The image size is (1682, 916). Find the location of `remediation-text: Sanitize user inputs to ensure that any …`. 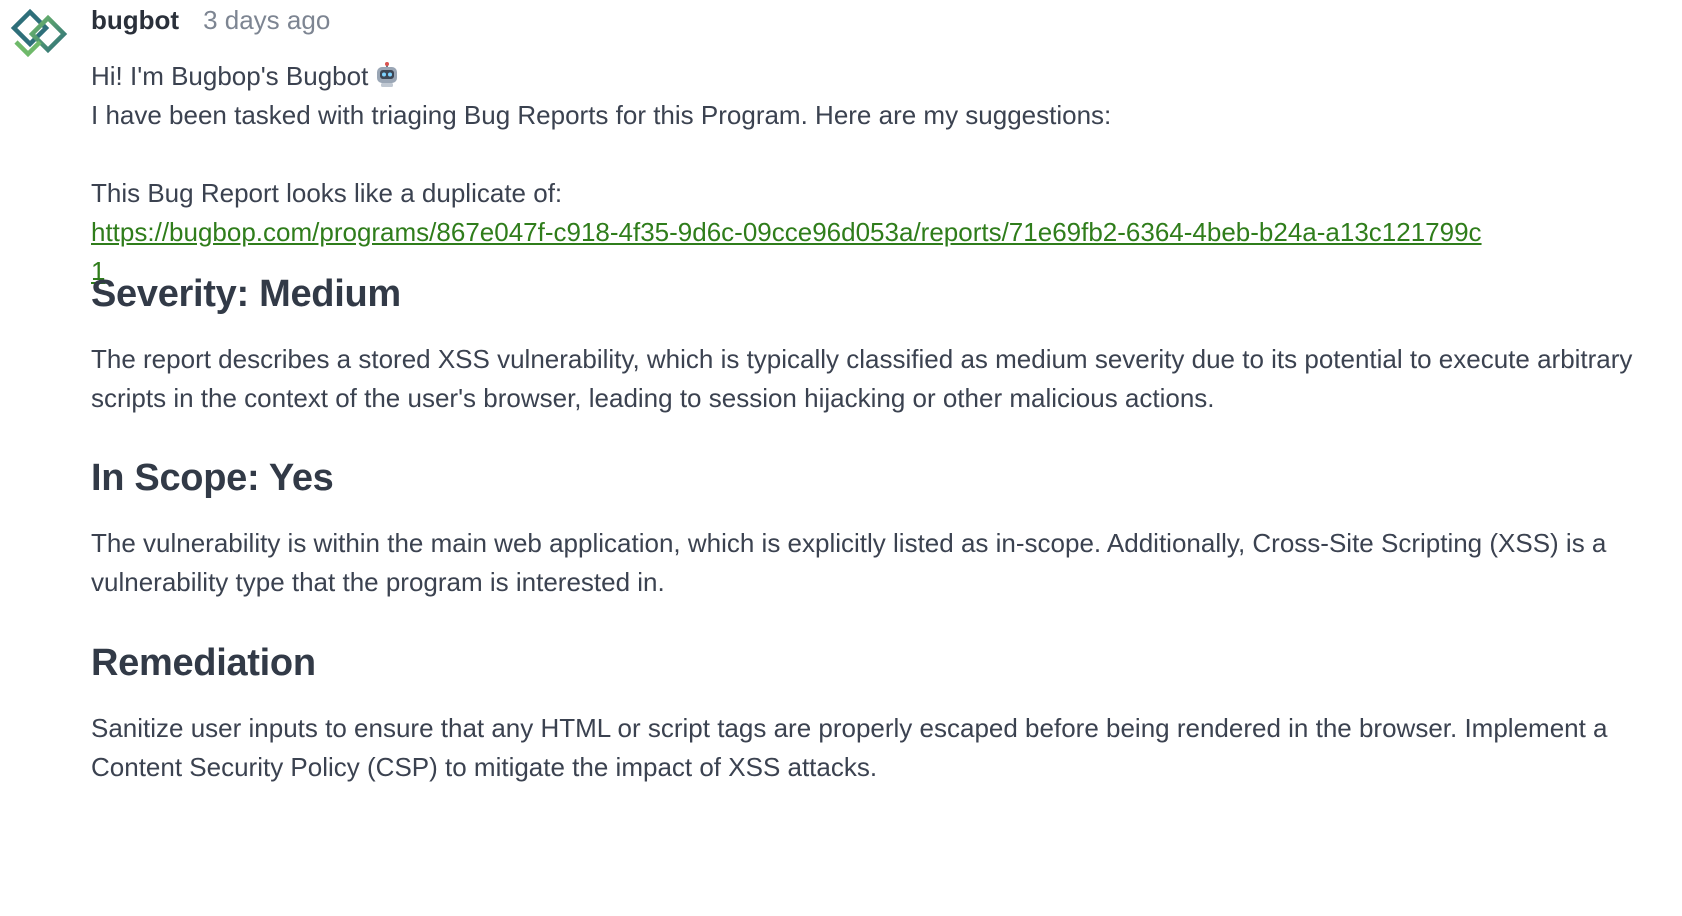

remediation-text: Sanitize user inputs to ensure that any … is located at coordinates (849, 747).